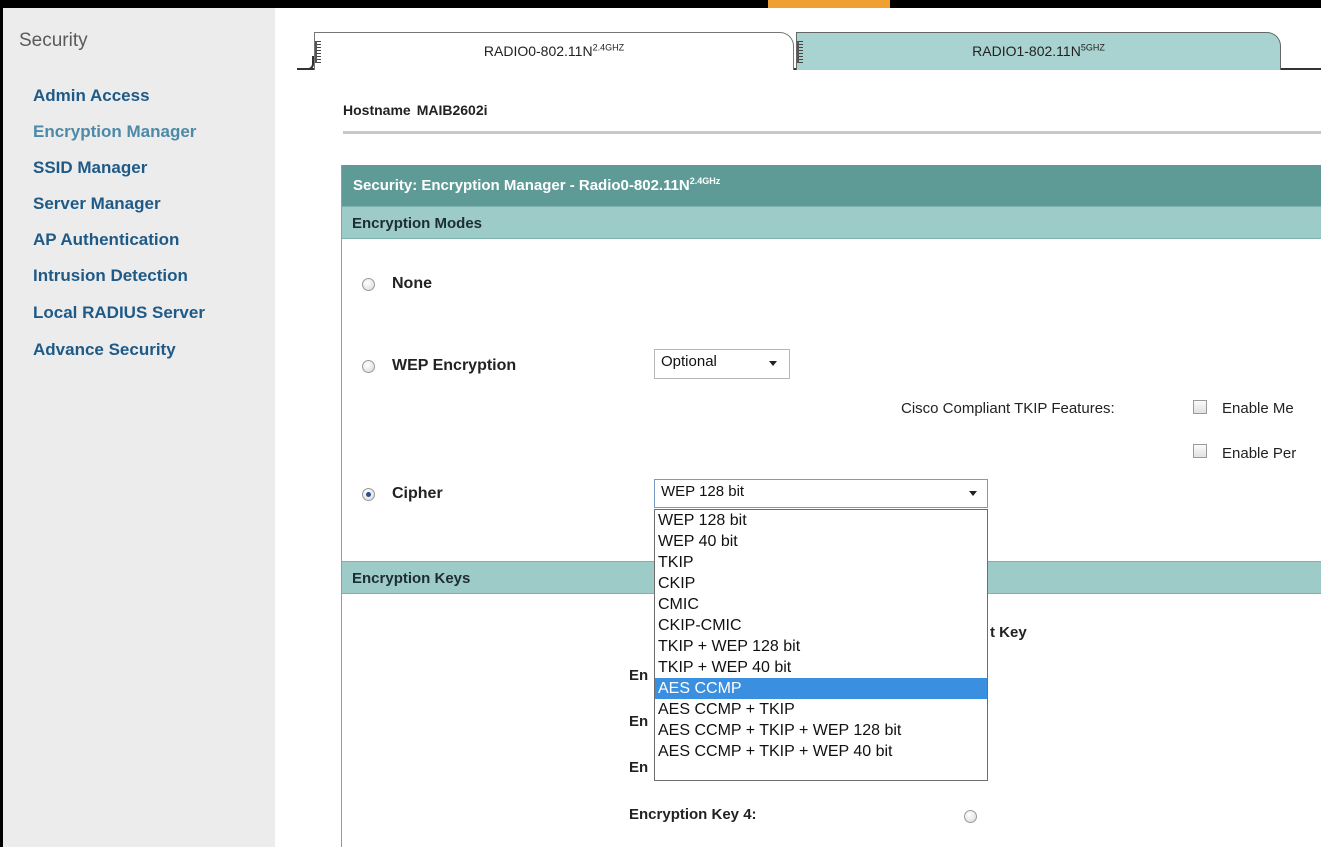 The height and width of the screenshot is (847, 1321). I want to click on encryption-key-2-label: En, so click(639, 721).